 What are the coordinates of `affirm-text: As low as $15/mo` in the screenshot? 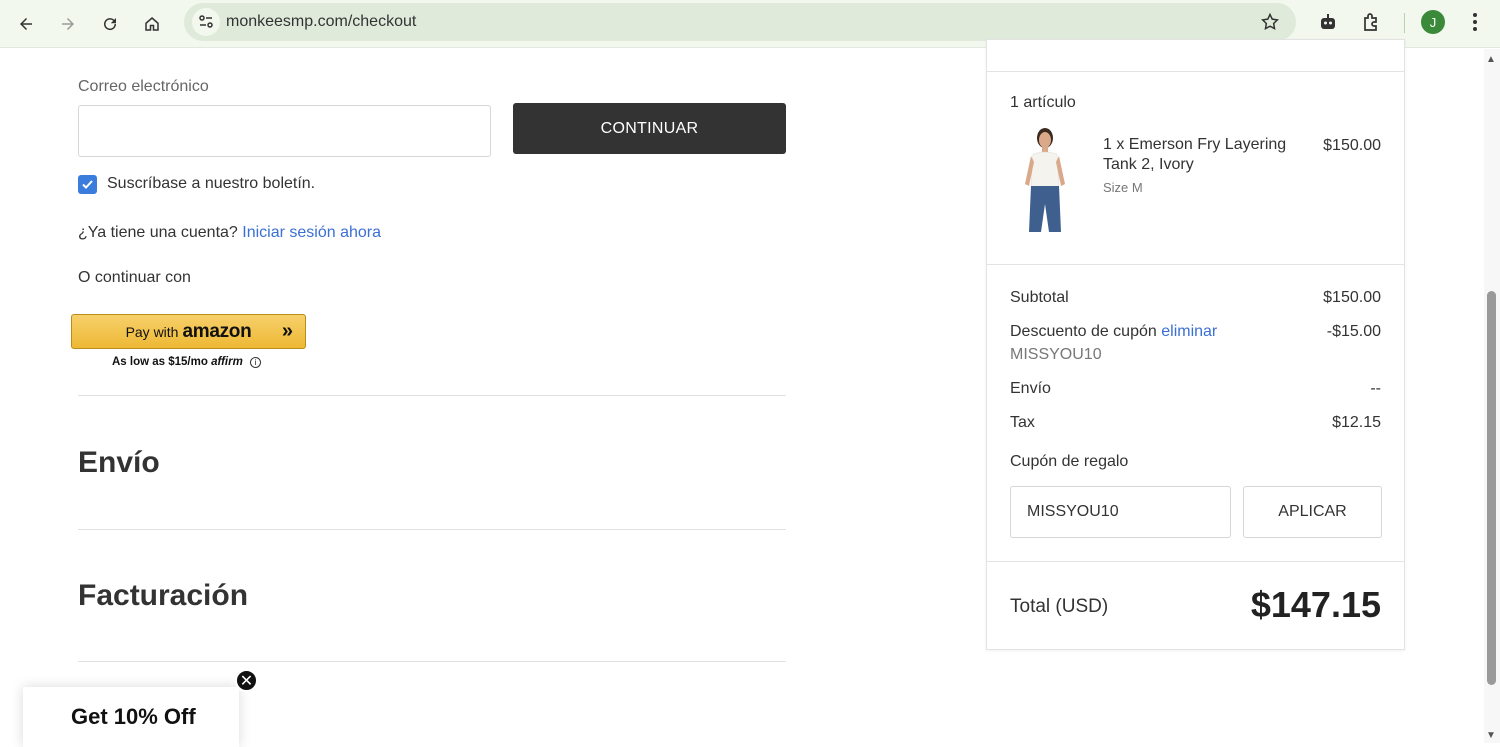 It's located at (160, 362).